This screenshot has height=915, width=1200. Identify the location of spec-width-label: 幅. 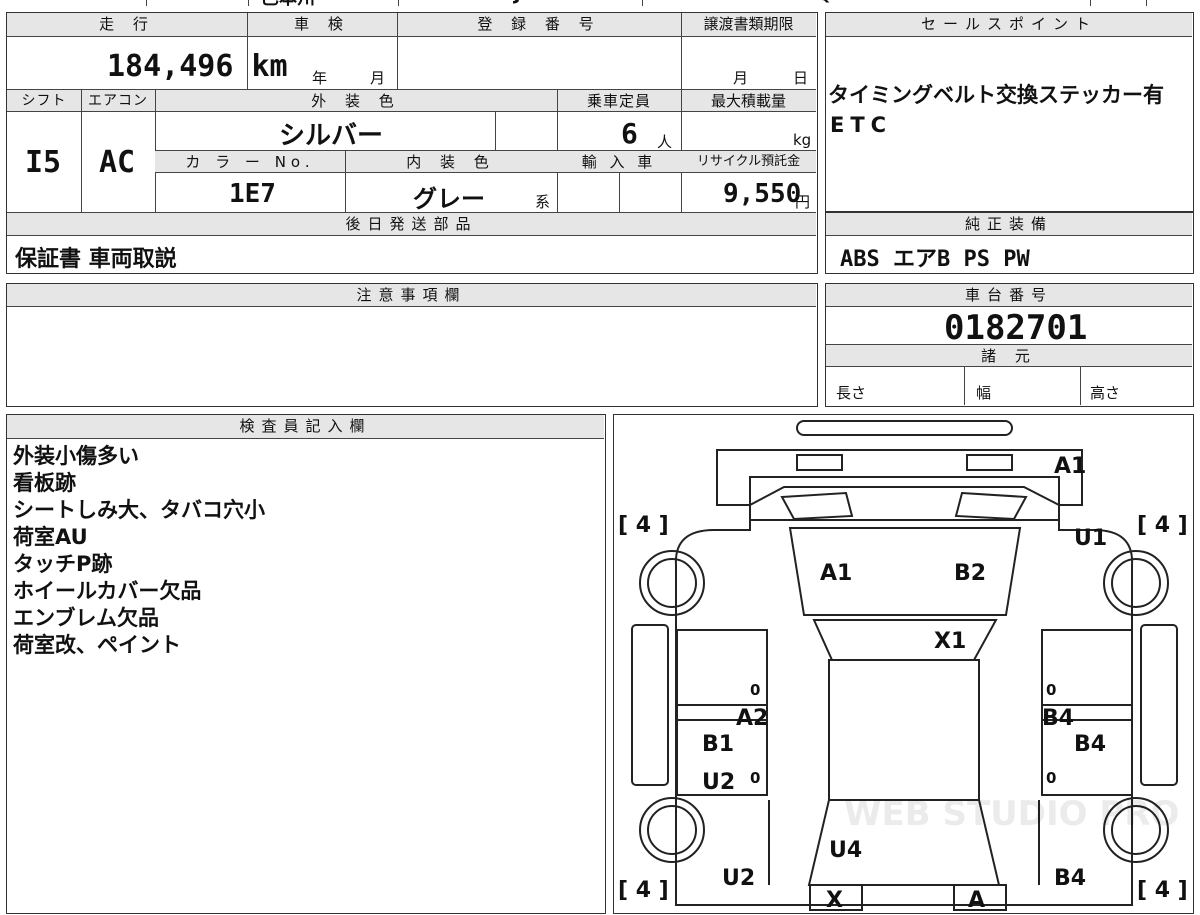
(984, 393).